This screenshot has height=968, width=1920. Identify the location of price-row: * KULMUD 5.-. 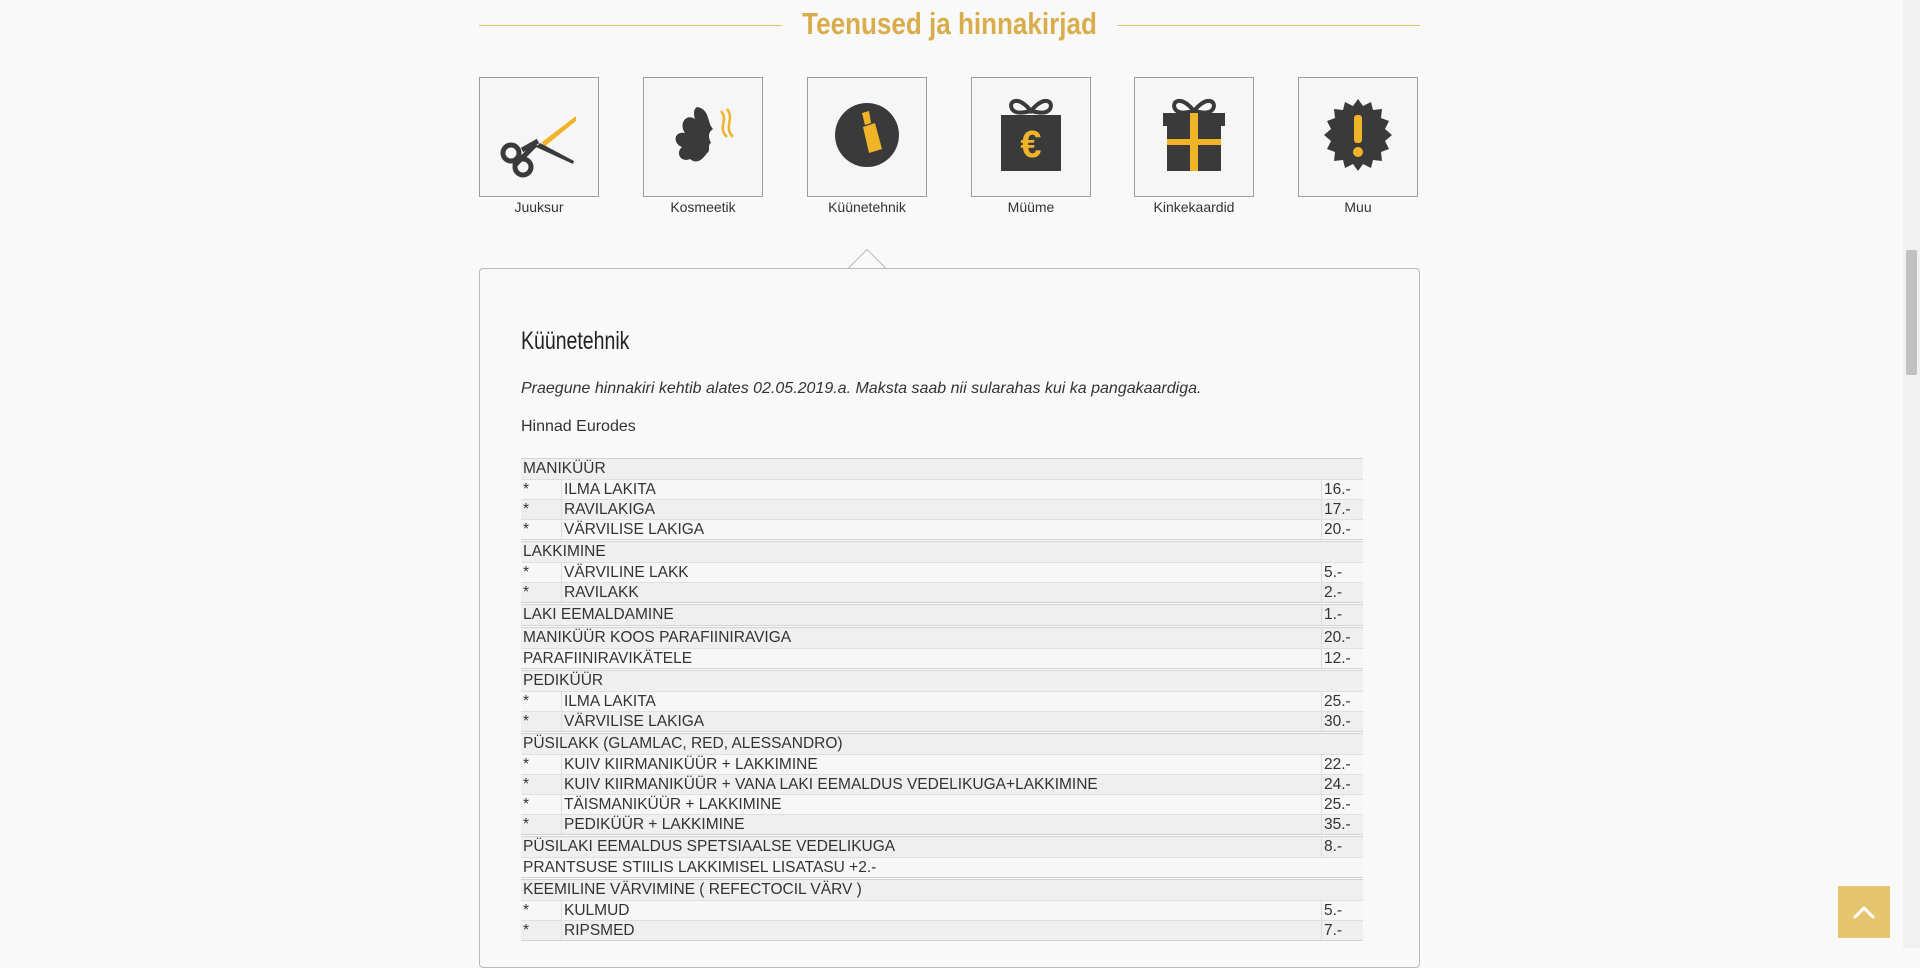
(942, 910).